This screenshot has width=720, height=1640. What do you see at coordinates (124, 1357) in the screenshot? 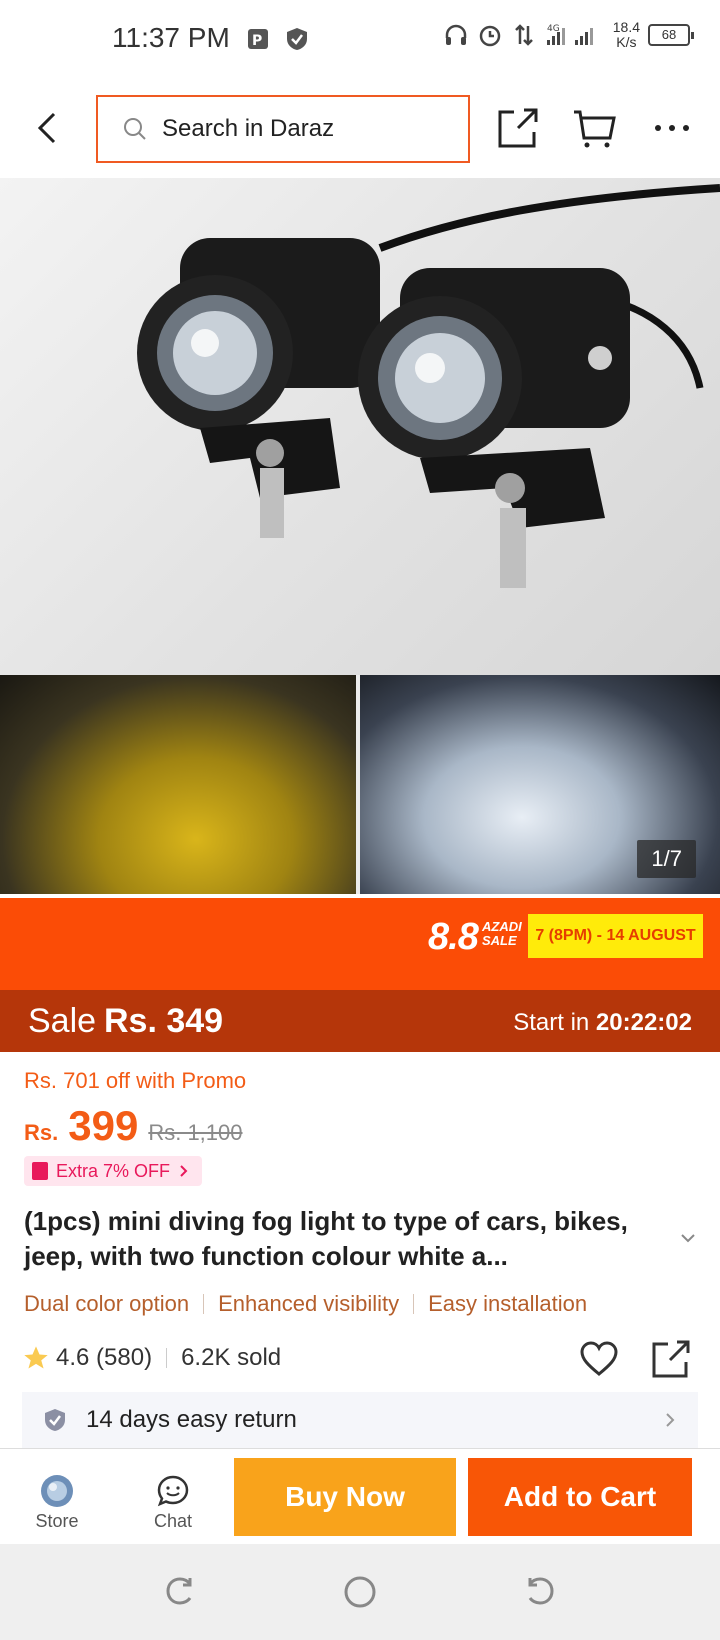
I see `review-count: (580)` at bounding box center [124, 1357].